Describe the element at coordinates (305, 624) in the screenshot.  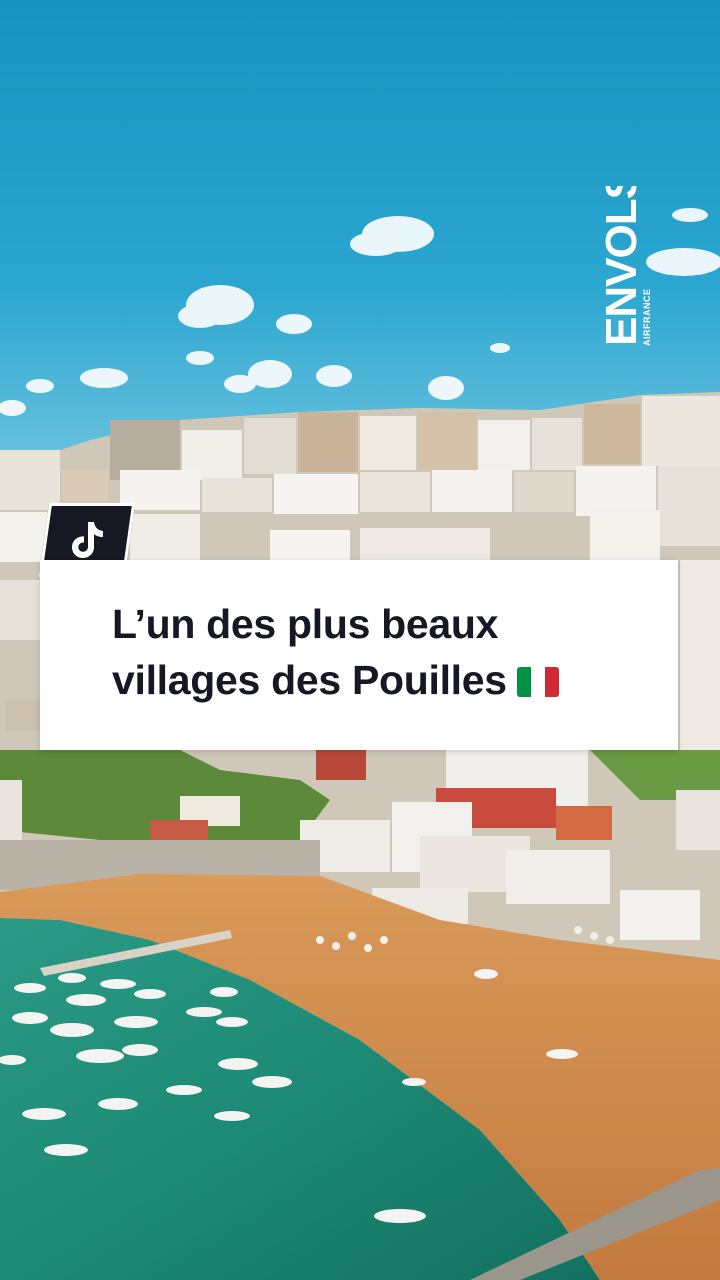
I see `caption-line-1: L’un des plus beaux` at that location.